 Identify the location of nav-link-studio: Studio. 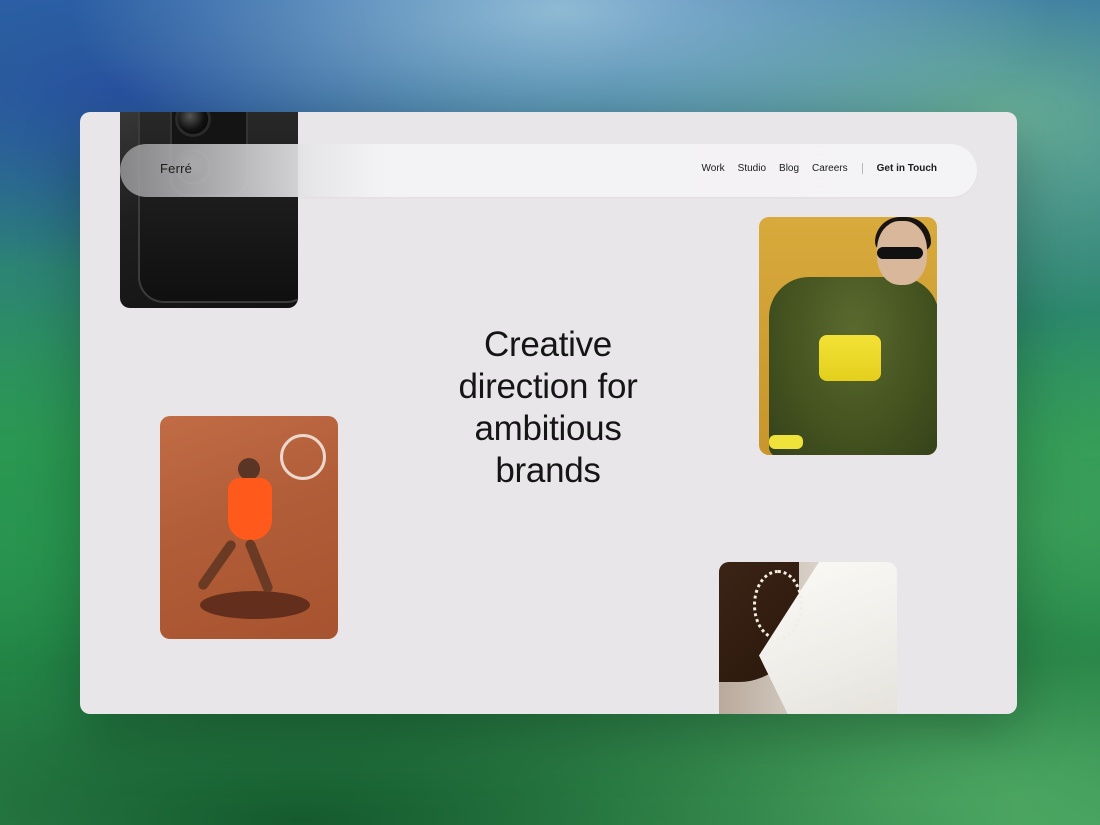
(752, 168).